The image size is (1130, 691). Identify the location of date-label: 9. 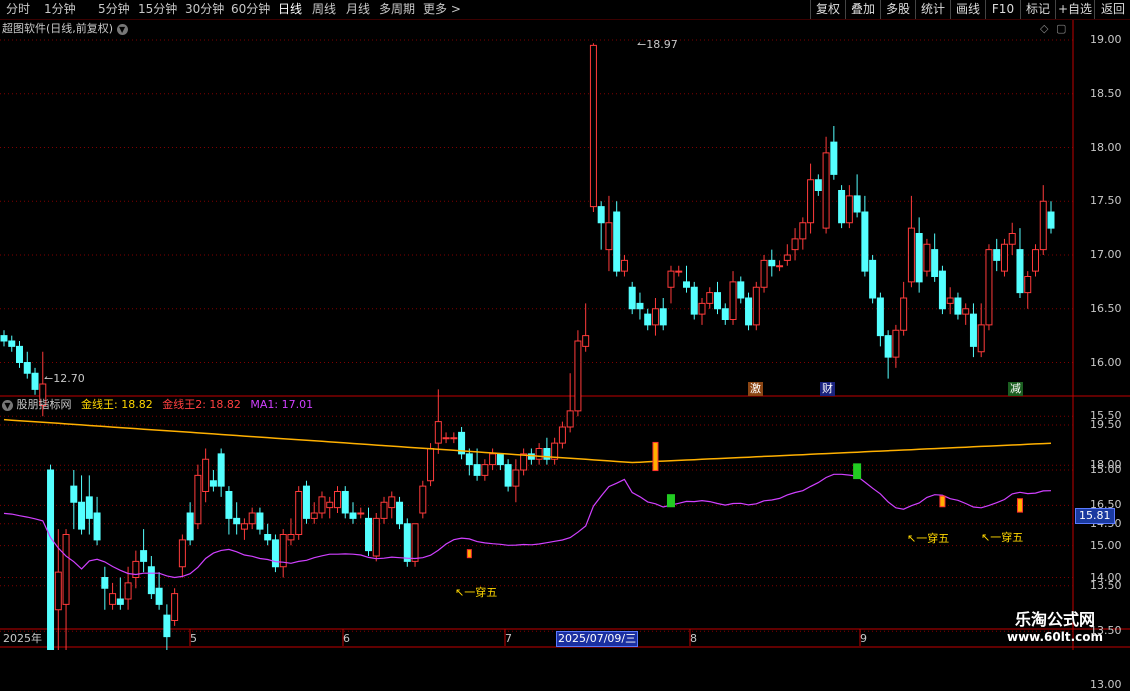
(863, 638).